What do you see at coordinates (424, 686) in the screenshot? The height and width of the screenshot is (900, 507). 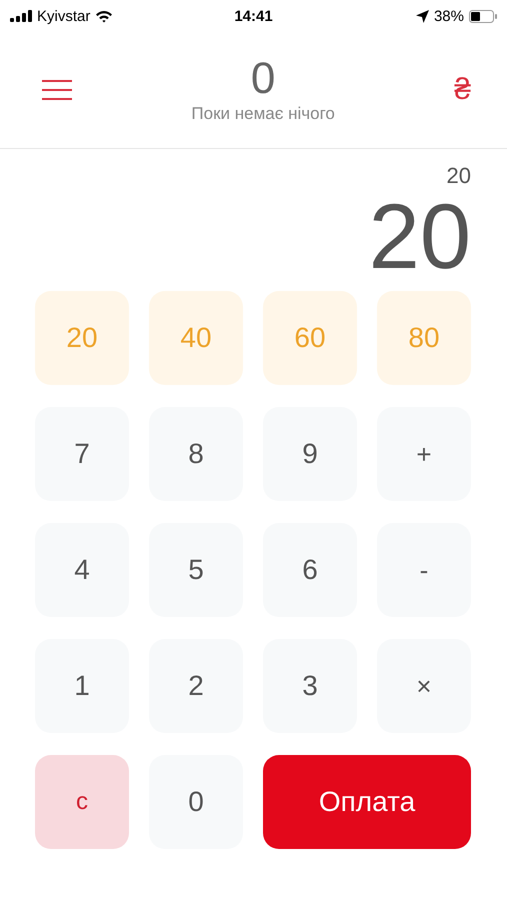 I see `operator-key: ×` at bounding box center [424, 686].